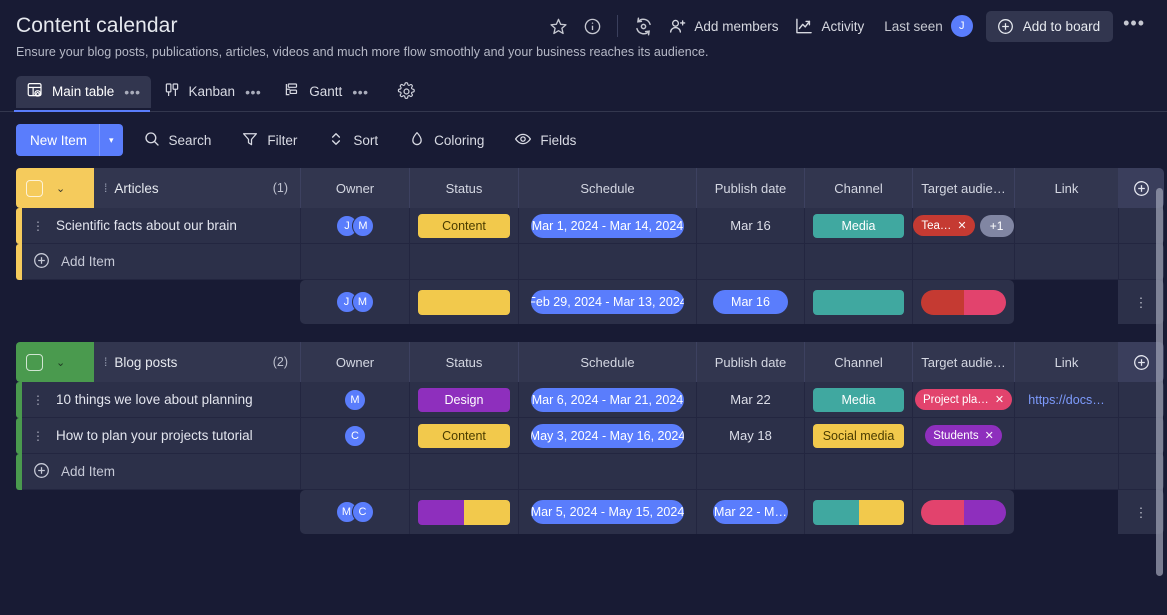 Image resolution: width=1167 pixels, height=615 pixels. What do you see at coordinates (161, 400) in the screenshot?
I see `row-name-cell: ⋮ 10 things we love about planning` at bounding box center [161, 400].